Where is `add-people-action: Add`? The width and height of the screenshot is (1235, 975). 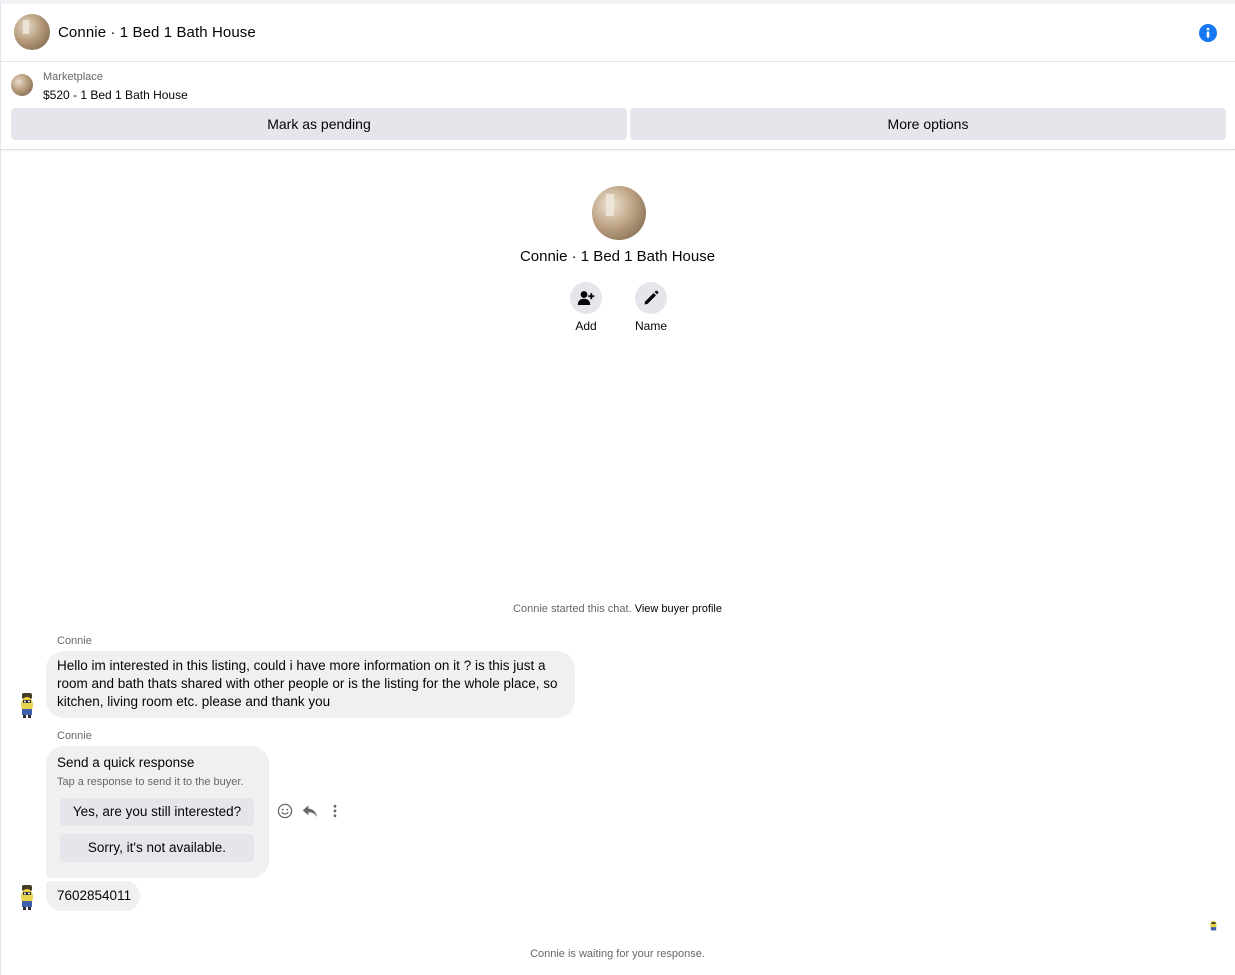
add-people-action: Add is located at coordinates (586, 307).